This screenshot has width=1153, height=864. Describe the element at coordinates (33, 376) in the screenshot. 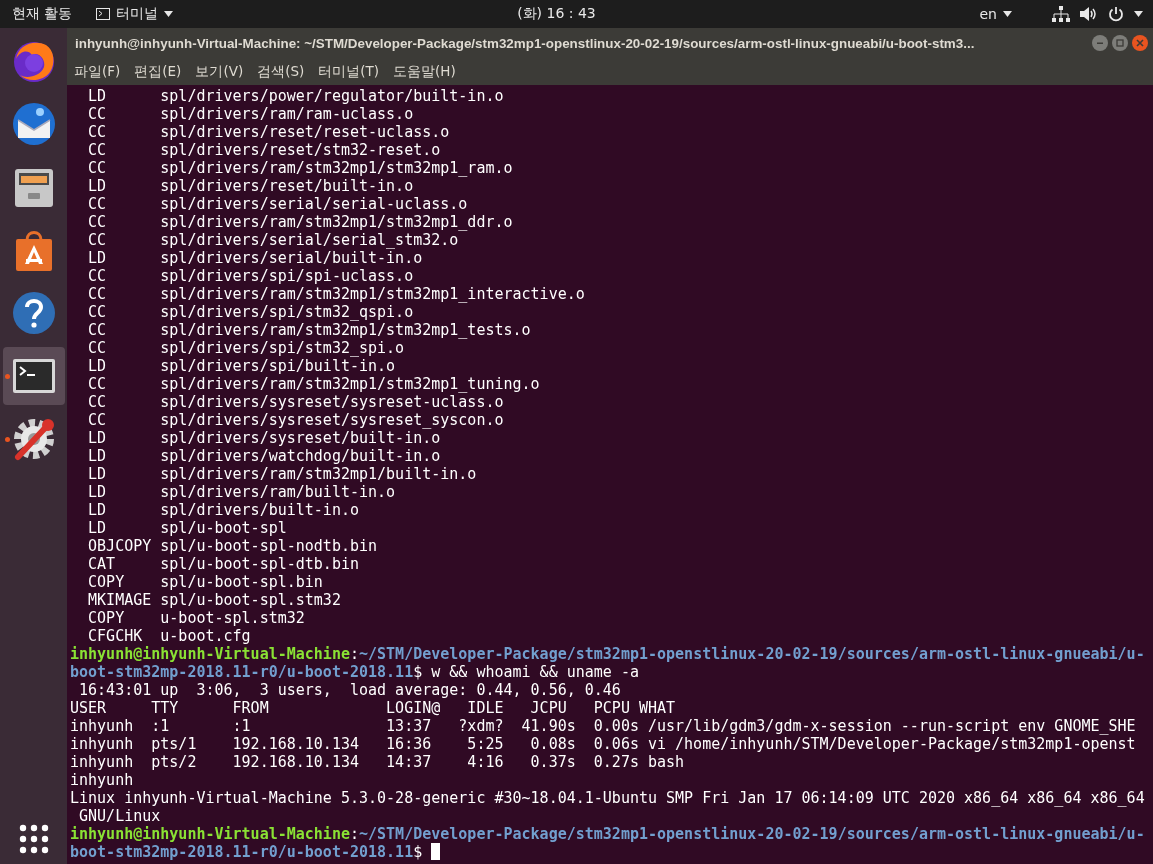

I see `dock-item` at that location.